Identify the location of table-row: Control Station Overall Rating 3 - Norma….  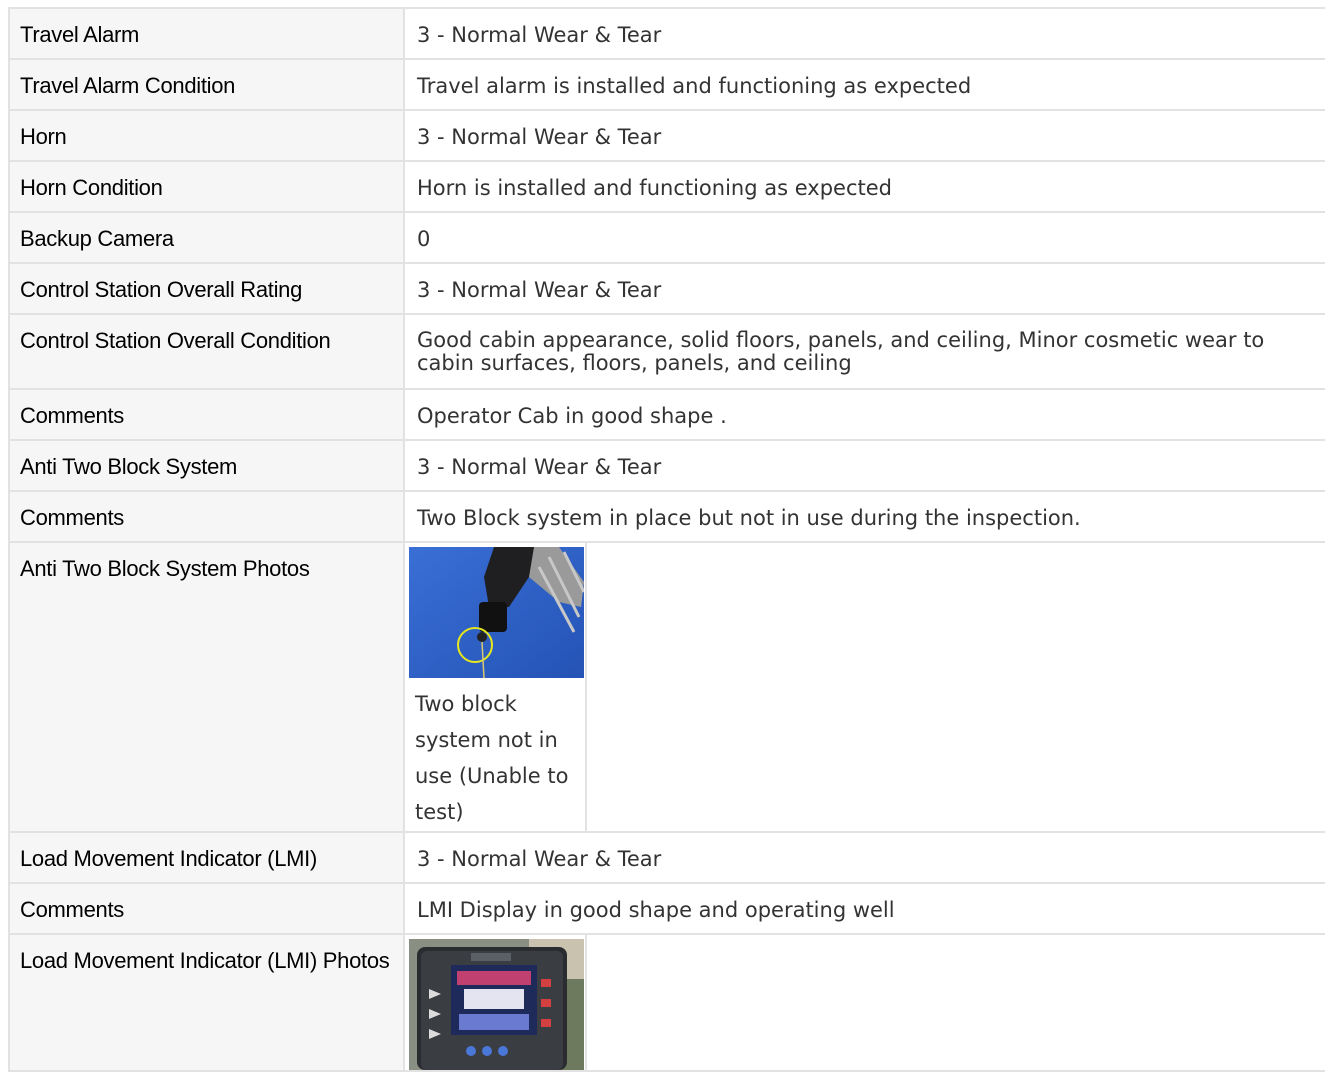
(666, 288).